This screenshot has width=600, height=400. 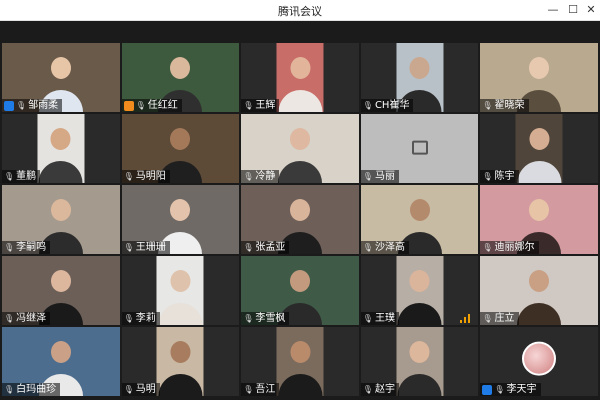 I want to click on participant-name: 李嗣鸣, so click(x=31, y=247).